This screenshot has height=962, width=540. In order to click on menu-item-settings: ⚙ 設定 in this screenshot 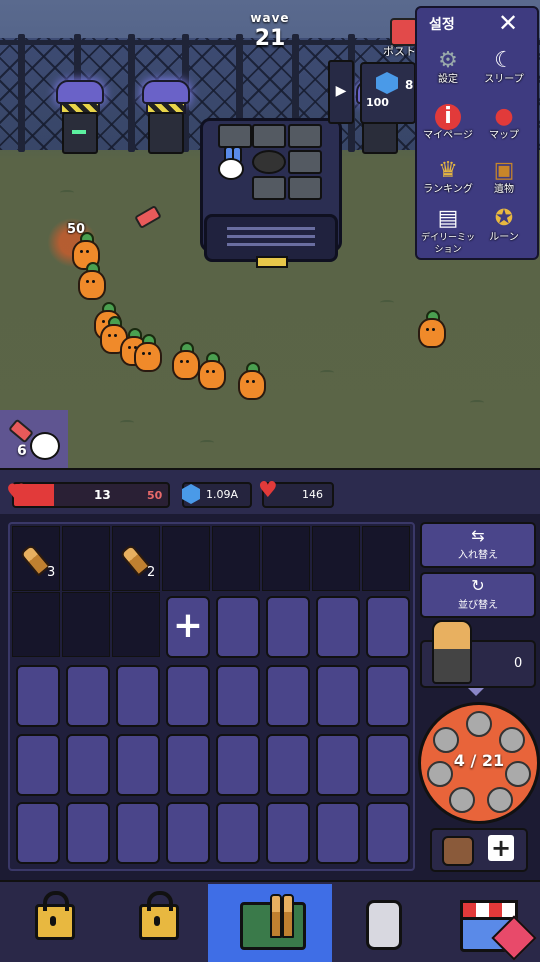, I will do `click(448, 75)`.